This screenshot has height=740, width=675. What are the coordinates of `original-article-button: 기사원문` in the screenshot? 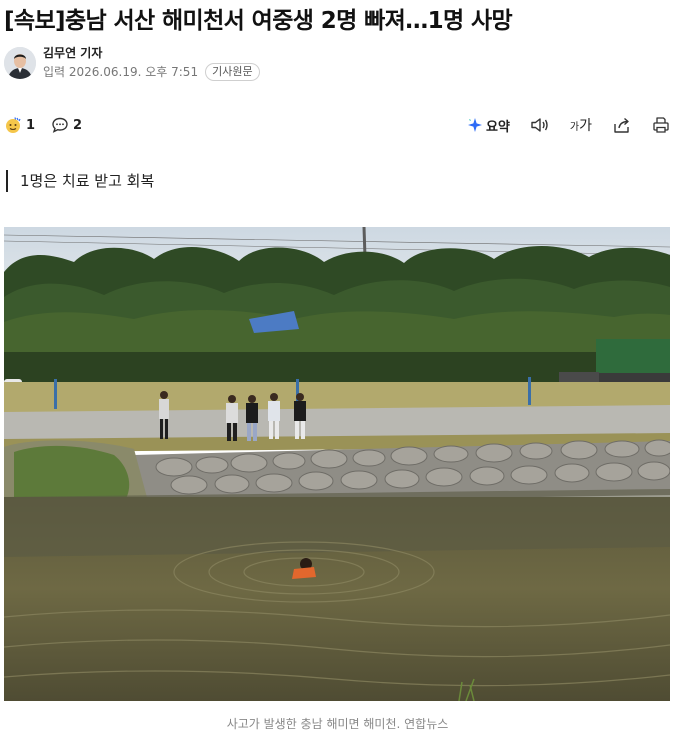 It's located at (232, 72).